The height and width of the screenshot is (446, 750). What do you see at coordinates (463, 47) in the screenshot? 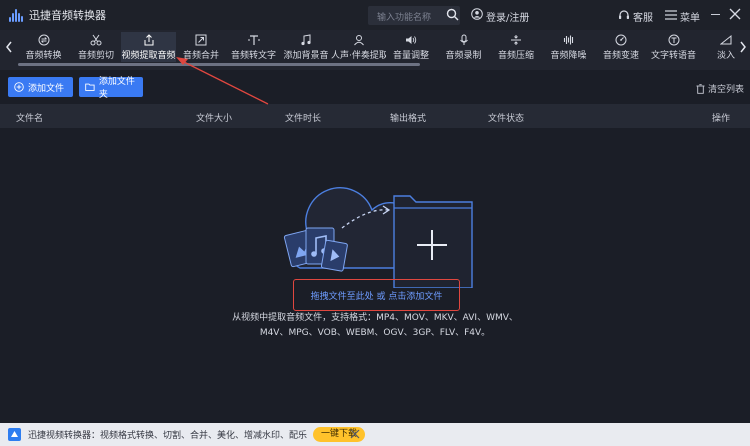
I see `toolbar-item-9: 音频录制` at bounding box center [463, 47].